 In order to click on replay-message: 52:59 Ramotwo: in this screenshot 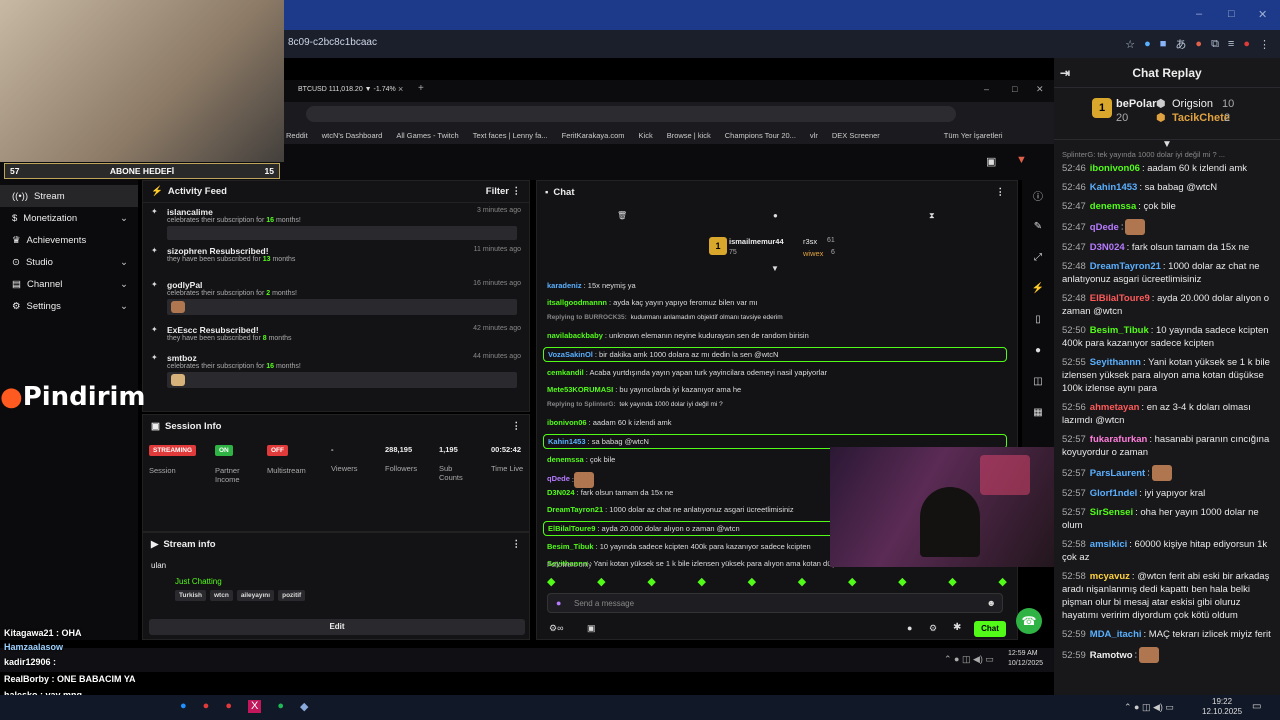, I will do `click(1167, 655)`.